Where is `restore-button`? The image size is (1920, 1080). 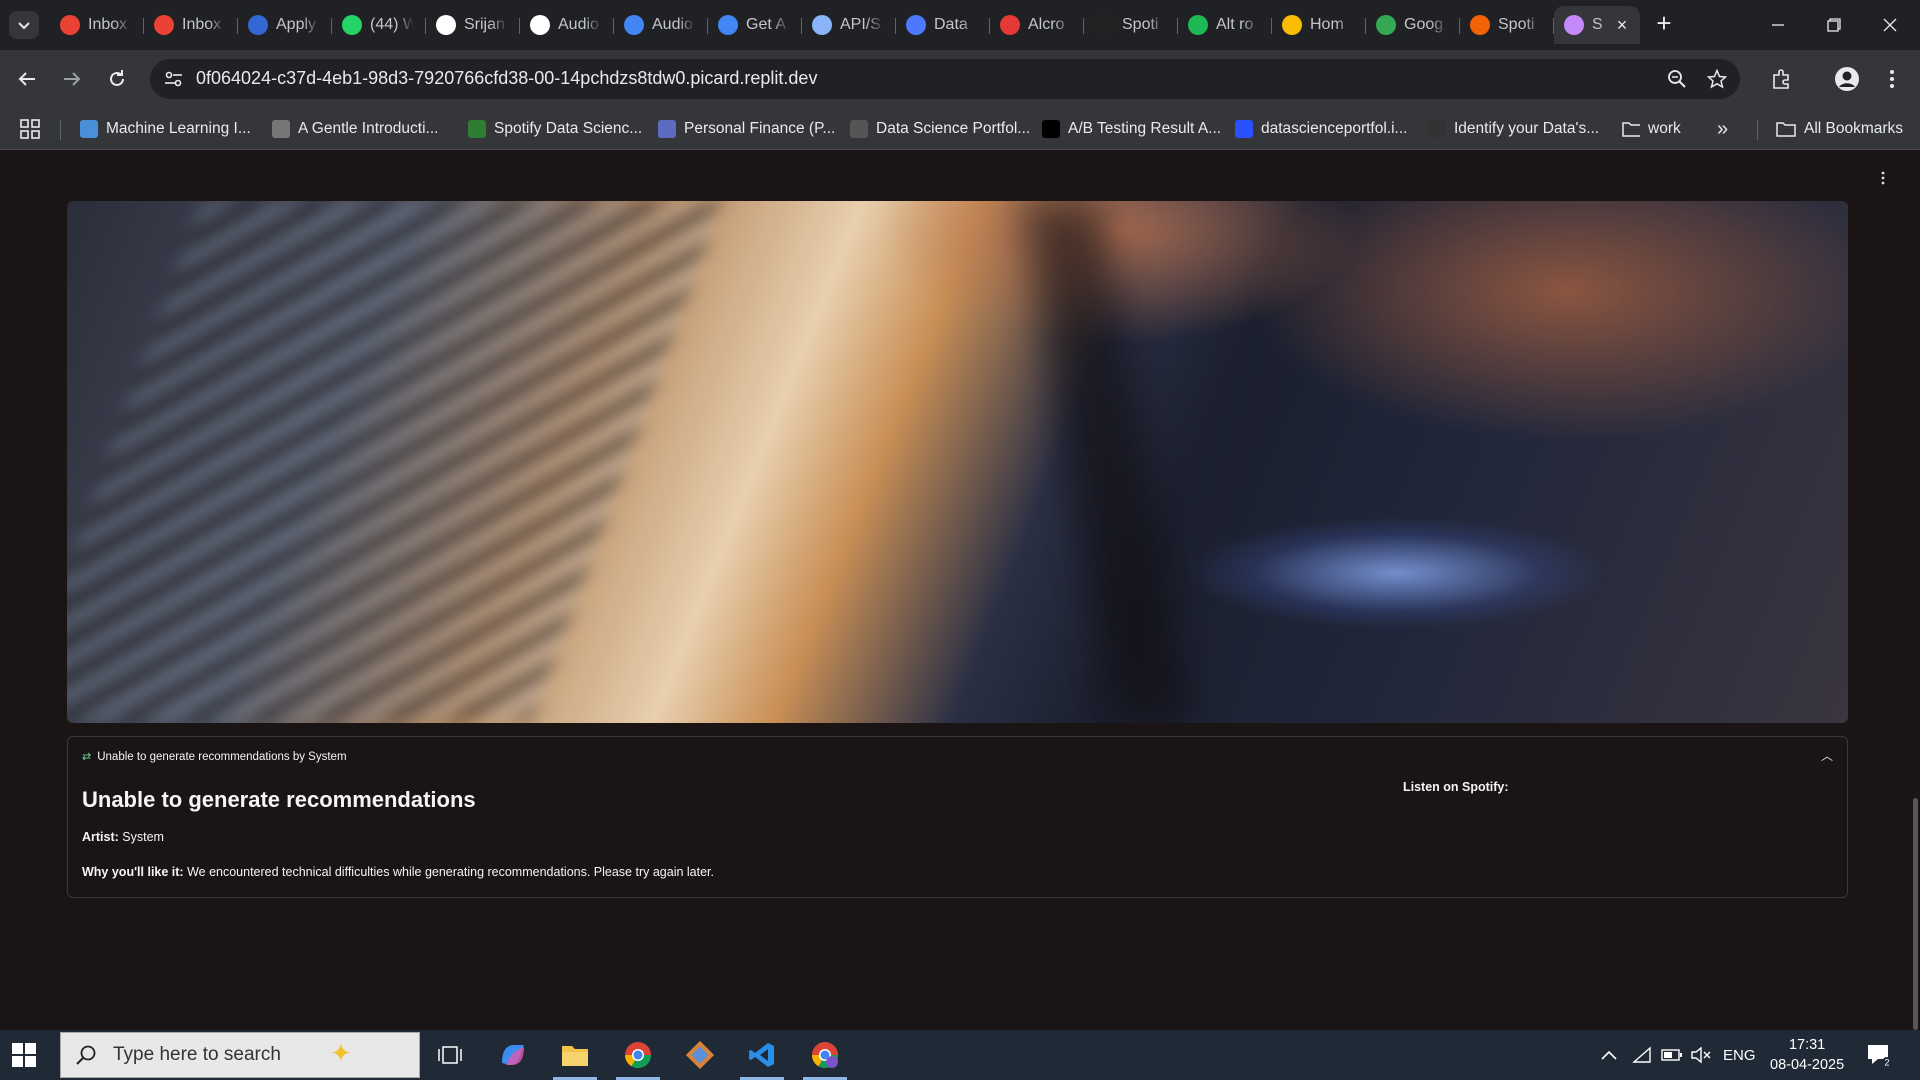 restore-button is located at coordinates (1834, 25).